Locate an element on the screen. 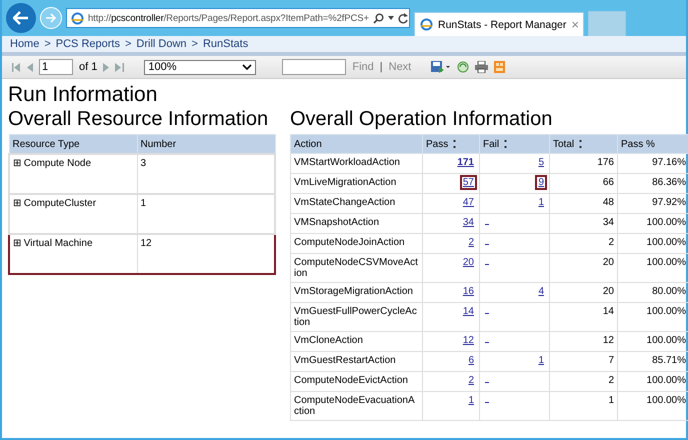 Image resolution: width=688 pixels, height=440 pixels. table-cell: ComputeNodeEvacuationAction is located at coordinates (356, 406).